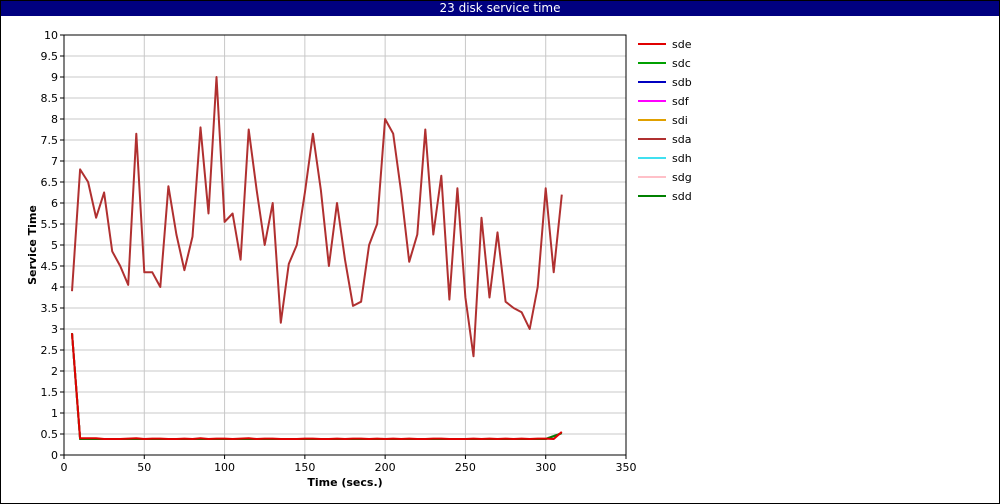 The height and width of the screenshot is (504, 1000). What do you see at coordinates (682, 196) in the screenshot?
I see `legend-label-sdd: sdd` at bounding box center [682, 196].